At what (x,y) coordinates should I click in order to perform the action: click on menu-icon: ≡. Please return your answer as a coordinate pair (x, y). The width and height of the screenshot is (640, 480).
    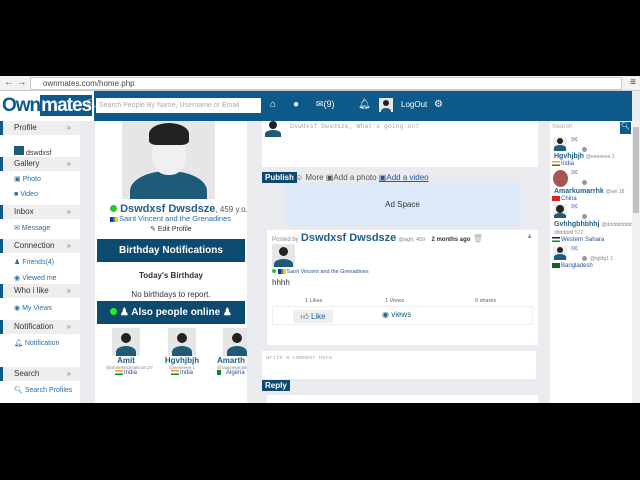
    Looking at the image, I should click on (633, 82).